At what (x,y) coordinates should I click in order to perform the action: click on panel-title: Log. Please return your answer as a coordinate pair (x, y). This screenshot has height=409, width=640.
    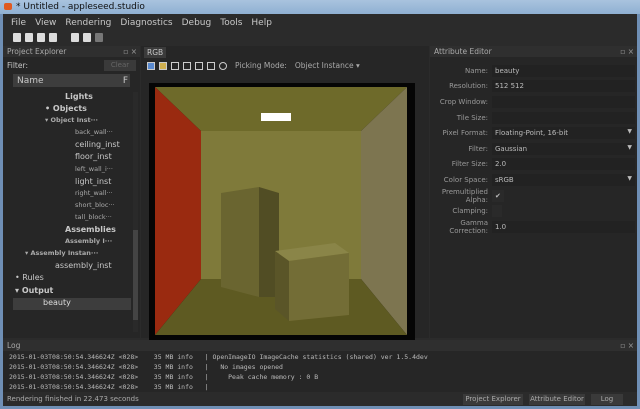
    Looking at the image, I should click on (14, 345).